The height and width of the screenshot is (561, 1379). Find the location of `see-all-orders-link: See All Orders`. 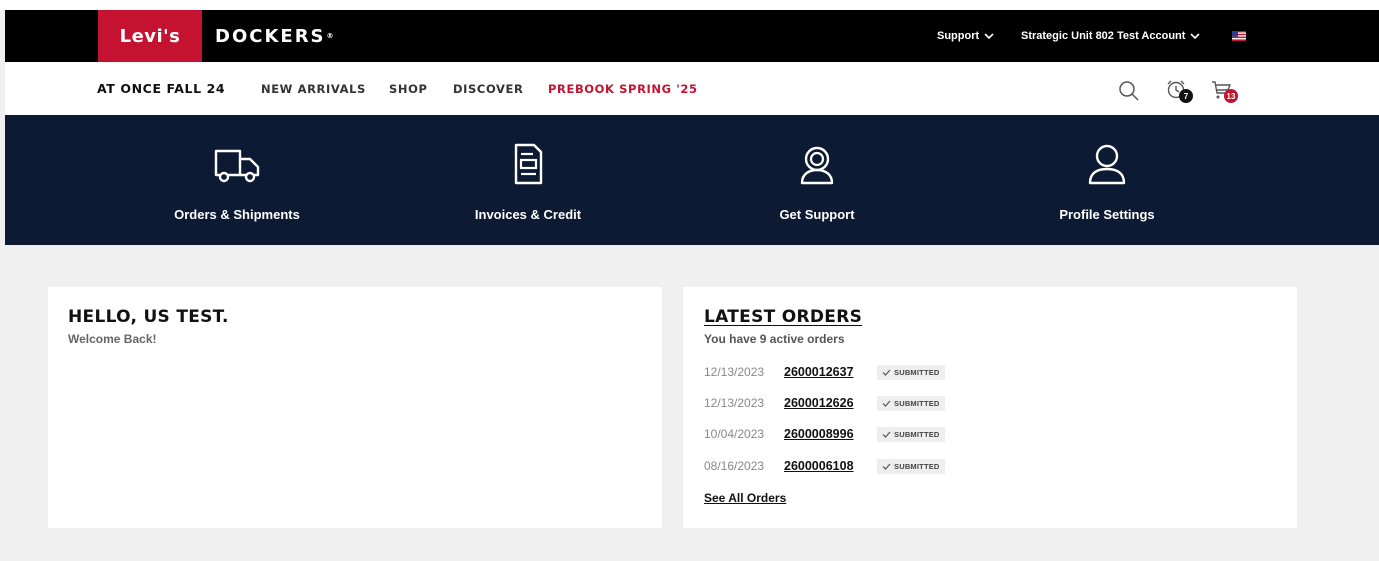

see-all-orders-link: See All Orders is located at coordinates (745, 498).